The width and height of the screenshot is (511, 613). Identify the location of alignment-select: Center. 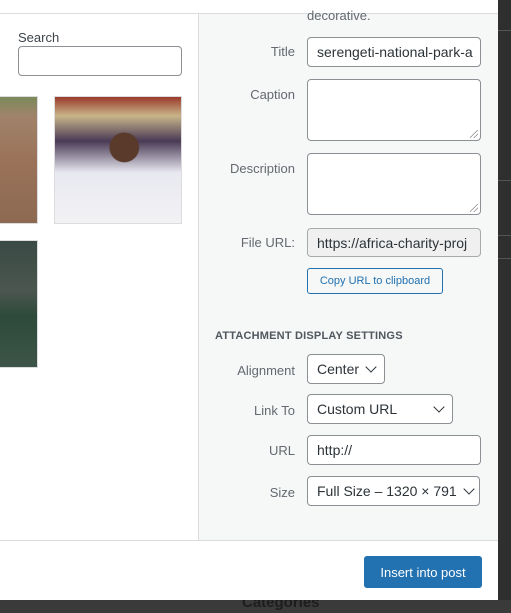
(346, 369).